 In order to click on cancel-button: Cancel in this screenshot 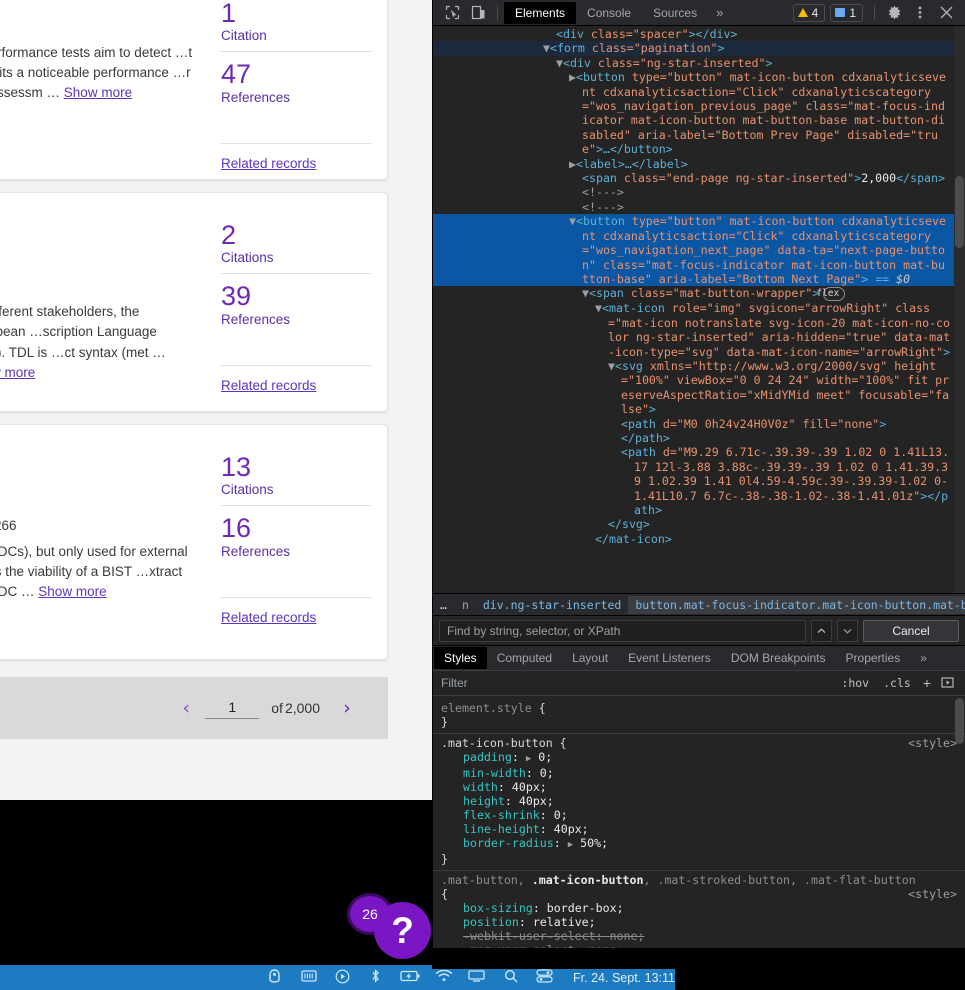, I will do `click(911, 630)`.